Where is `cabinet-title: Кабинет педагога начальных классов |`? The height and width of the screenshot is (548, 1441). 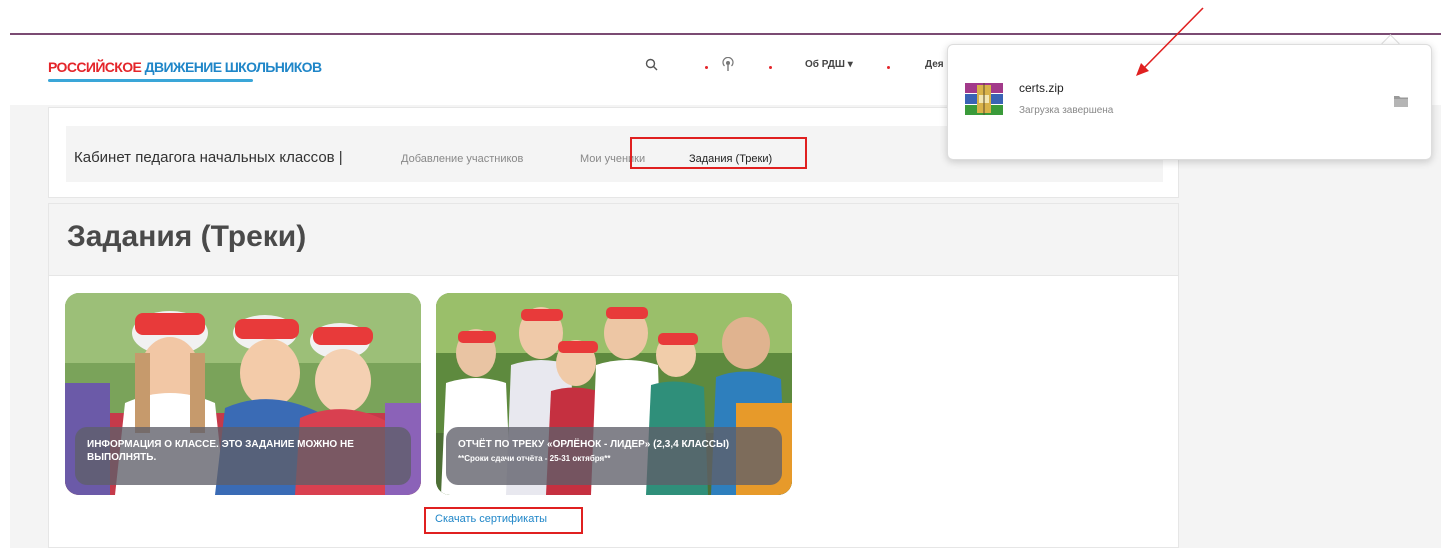
cabinet-title: Кабинет педагога начальных классов | is located at coordinates (208, 157).